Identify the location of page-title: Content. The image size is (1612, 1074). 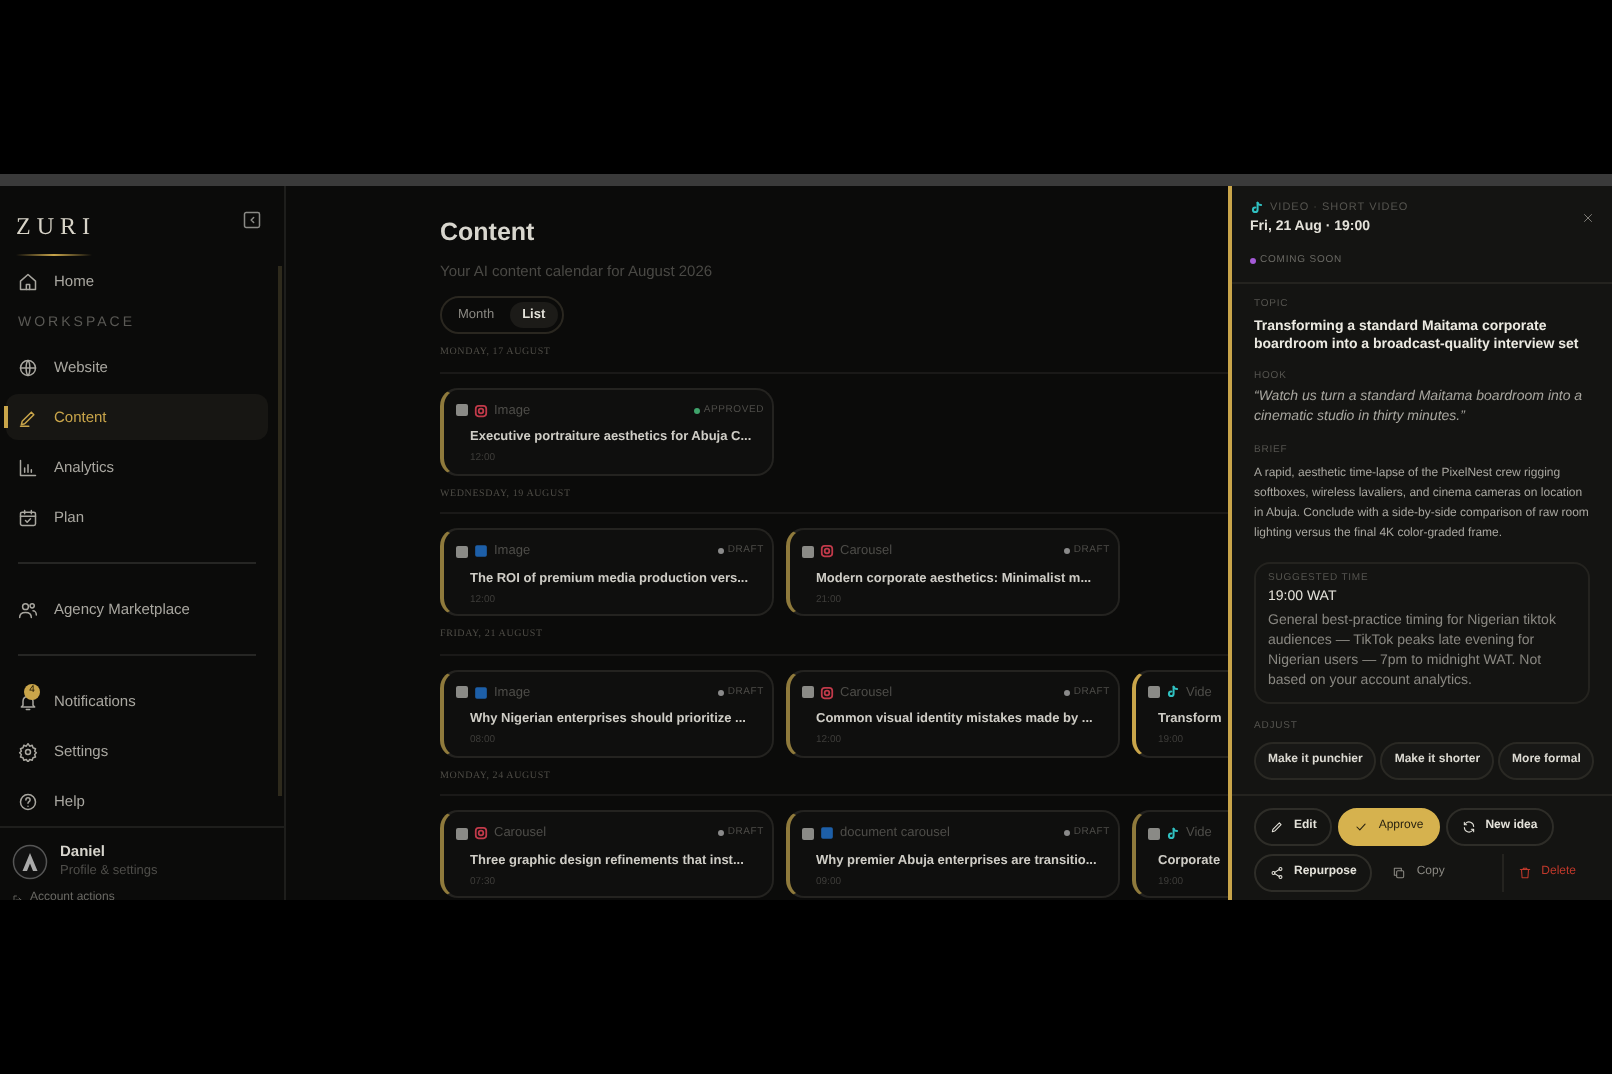
(488, 233).